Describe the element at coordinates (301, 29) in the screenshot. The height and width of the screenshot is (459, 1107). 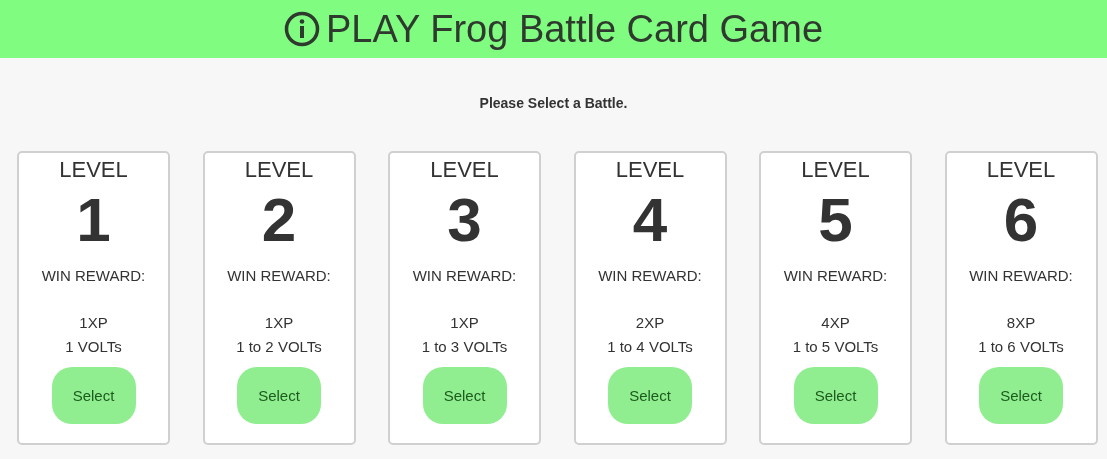
I see `info-icon` at that location.